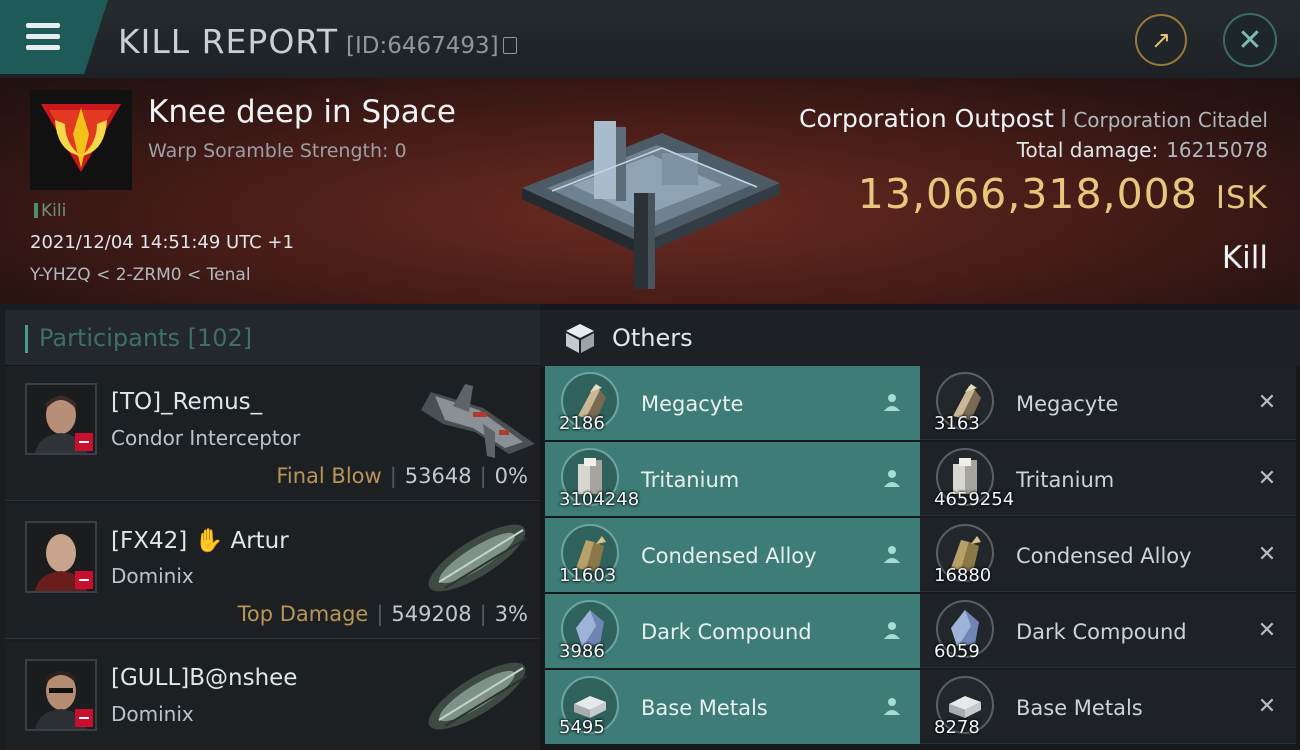 This screenshot has height=750, width=1300. Describe the element at coordinates (206, 438) in the screenshot. I see `participant-ship: Condor Interceptor` at that location.